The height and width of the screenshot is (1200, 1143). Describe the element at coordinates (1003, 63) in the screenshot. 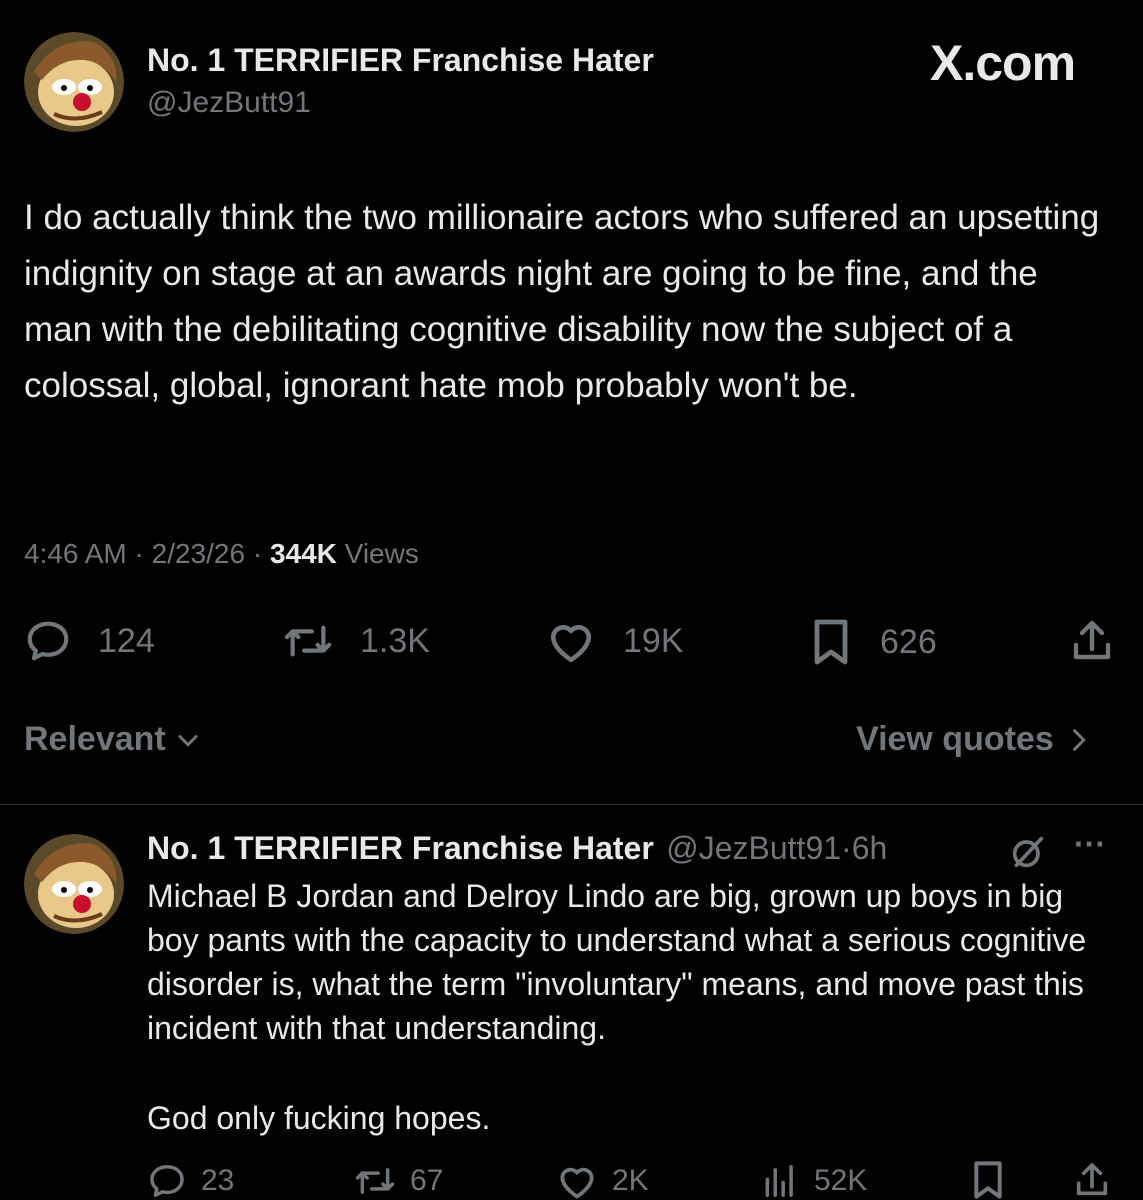

I see `brand-watermark: X.com` at that location.